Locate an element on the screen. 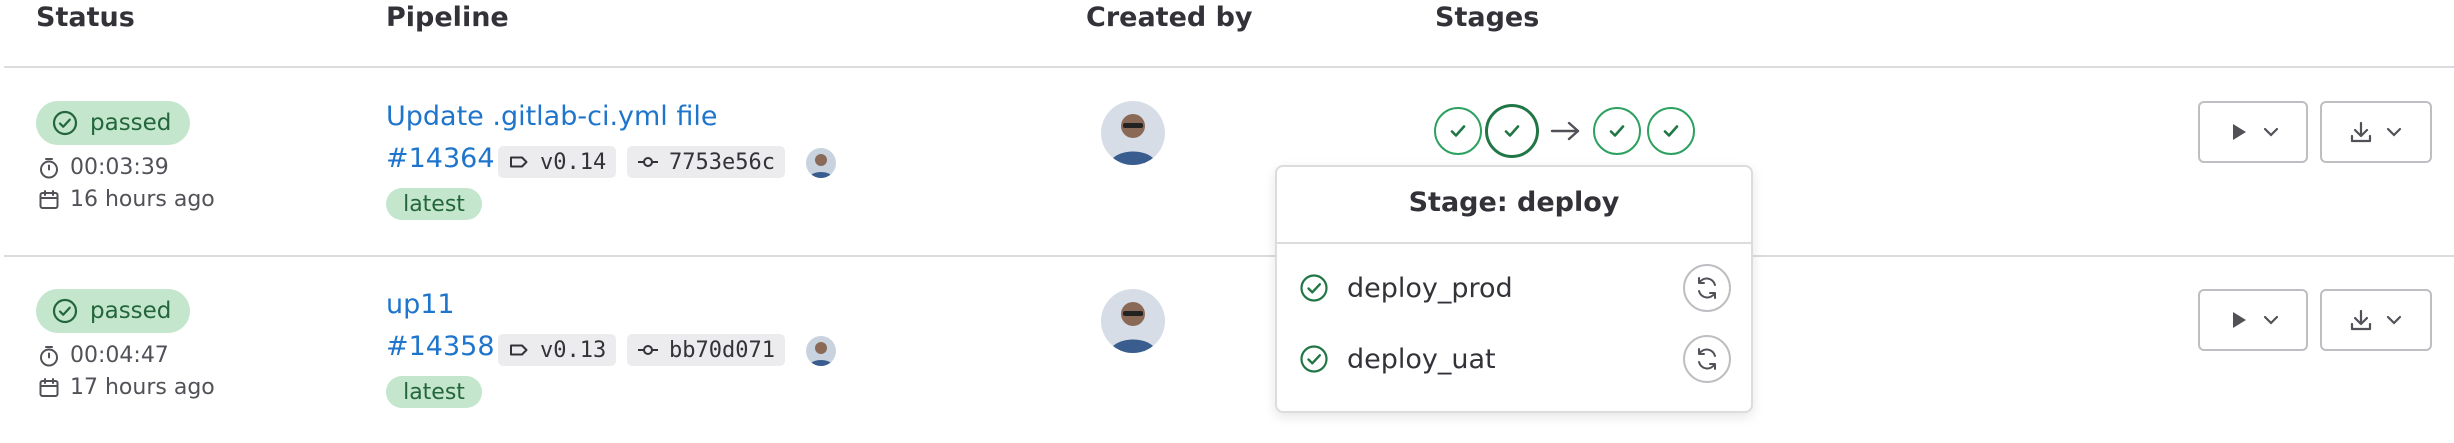  tag-chip: v0.14 is located at coordinates (557, 162).